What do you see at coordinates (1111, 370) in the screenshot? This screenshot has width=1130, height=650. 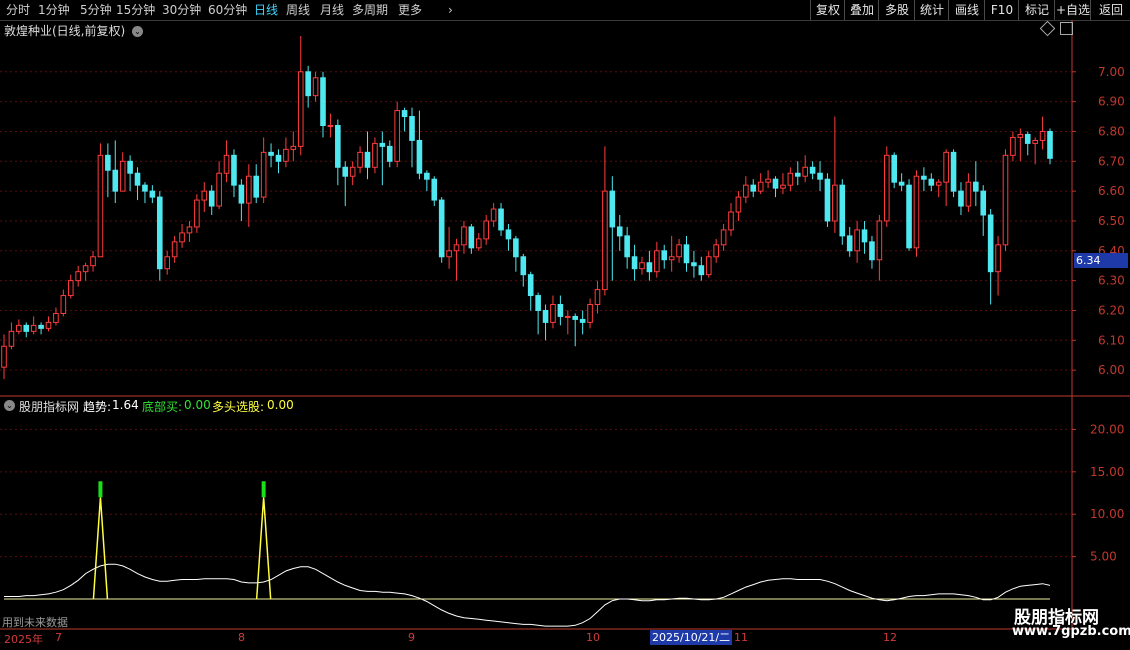 I see `price-tick-label: 6.00` at bounding box center [1111, 370].